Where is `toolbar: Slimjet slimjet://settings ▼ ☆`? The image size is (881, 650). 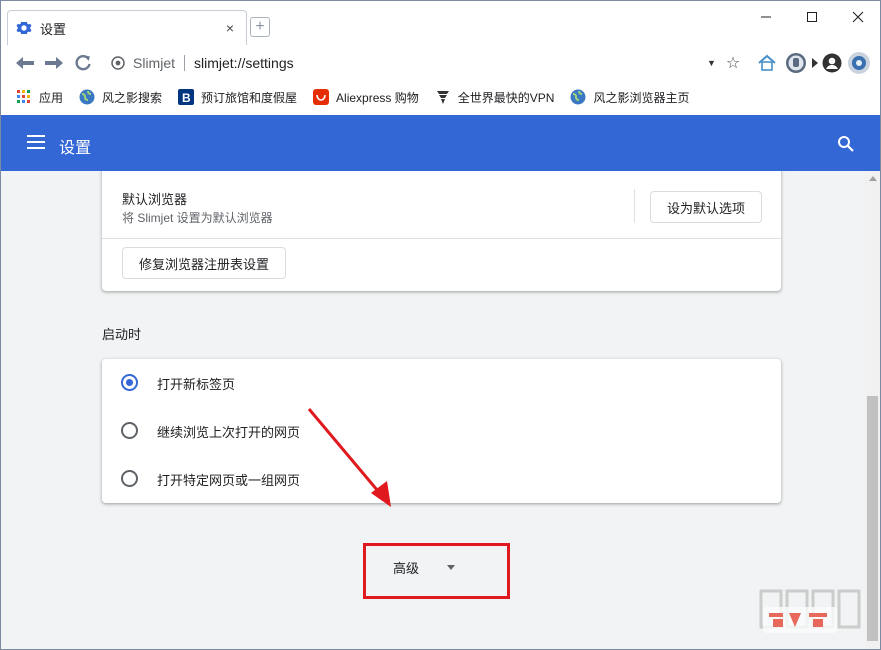 toolbar: Slimjet slimjet://settings ▼ ☆ is located at coordinates (440, 63).